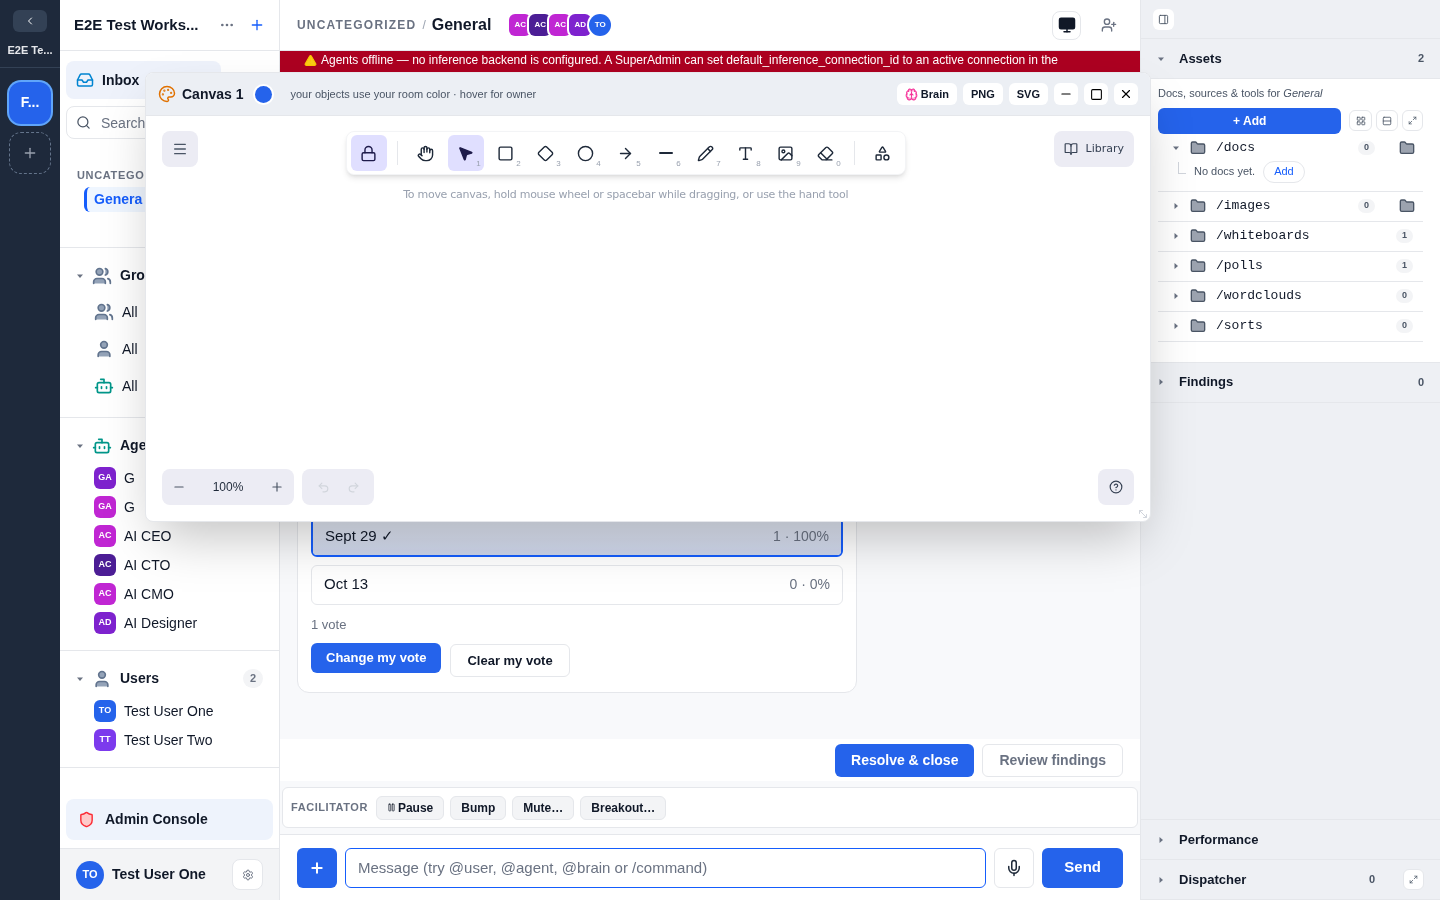 The image size is (1440, 900). I want to click on category-label: UNCATEGO, so click(111, 175).